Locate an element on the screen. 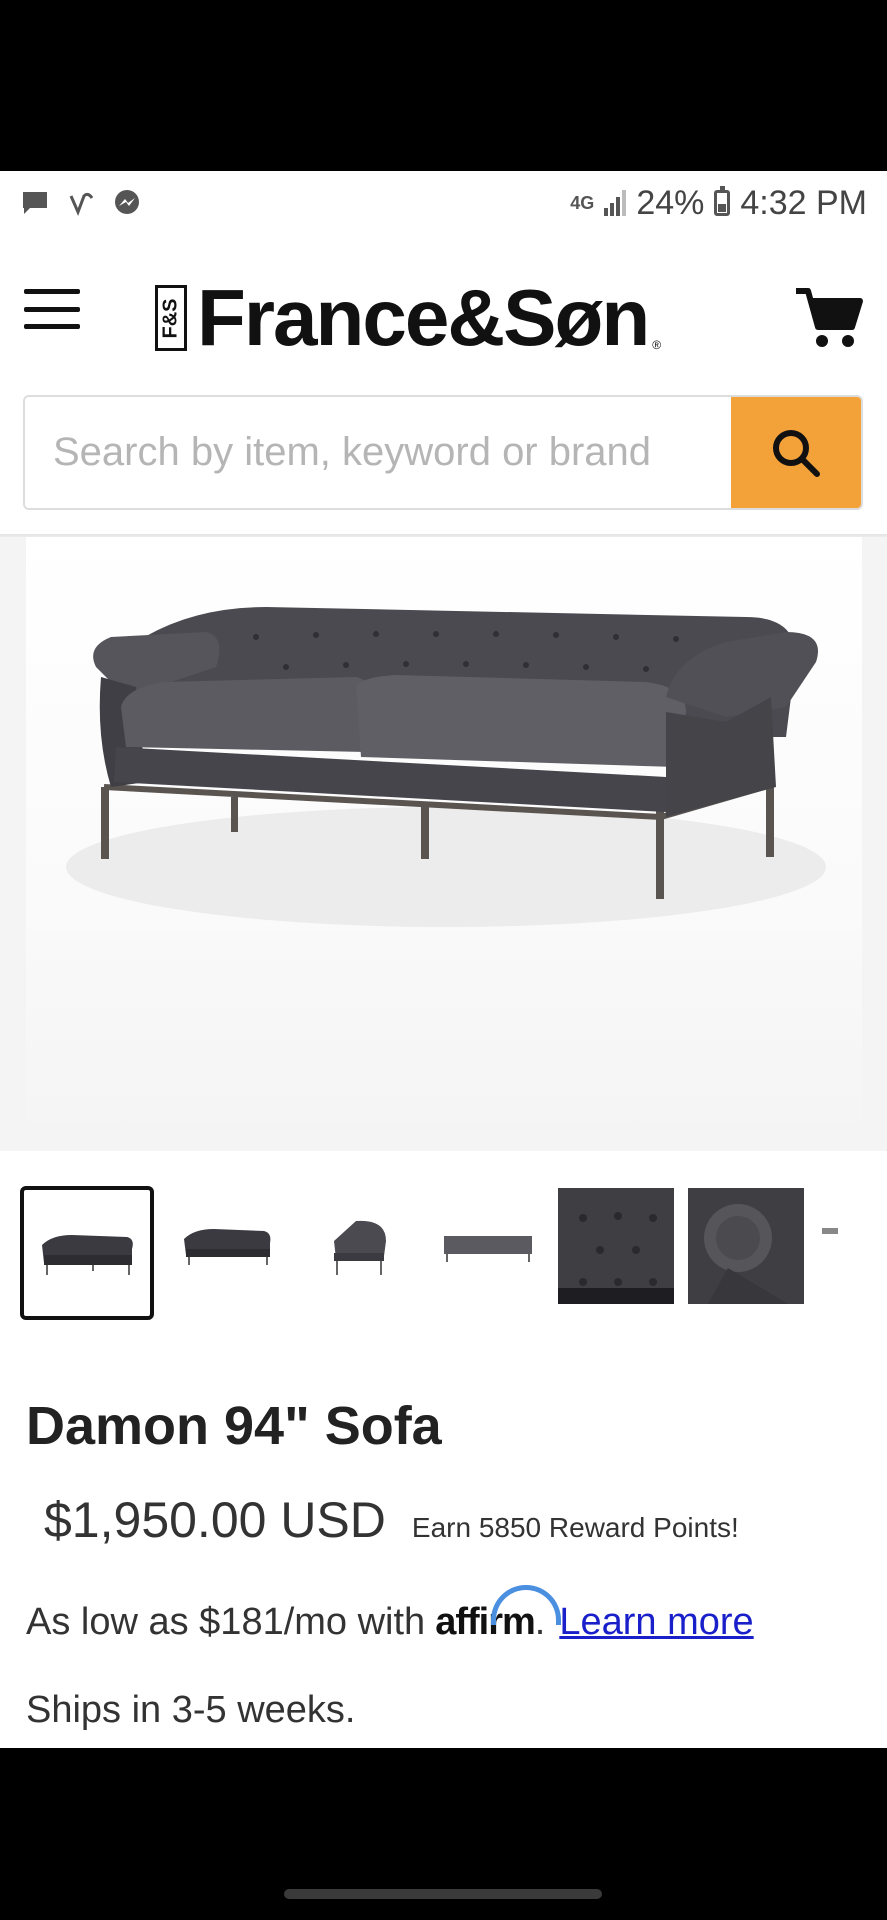 The image size is (887, 1920). site-logo: F&S France&Søn ® is located at coordinates (408, 318).